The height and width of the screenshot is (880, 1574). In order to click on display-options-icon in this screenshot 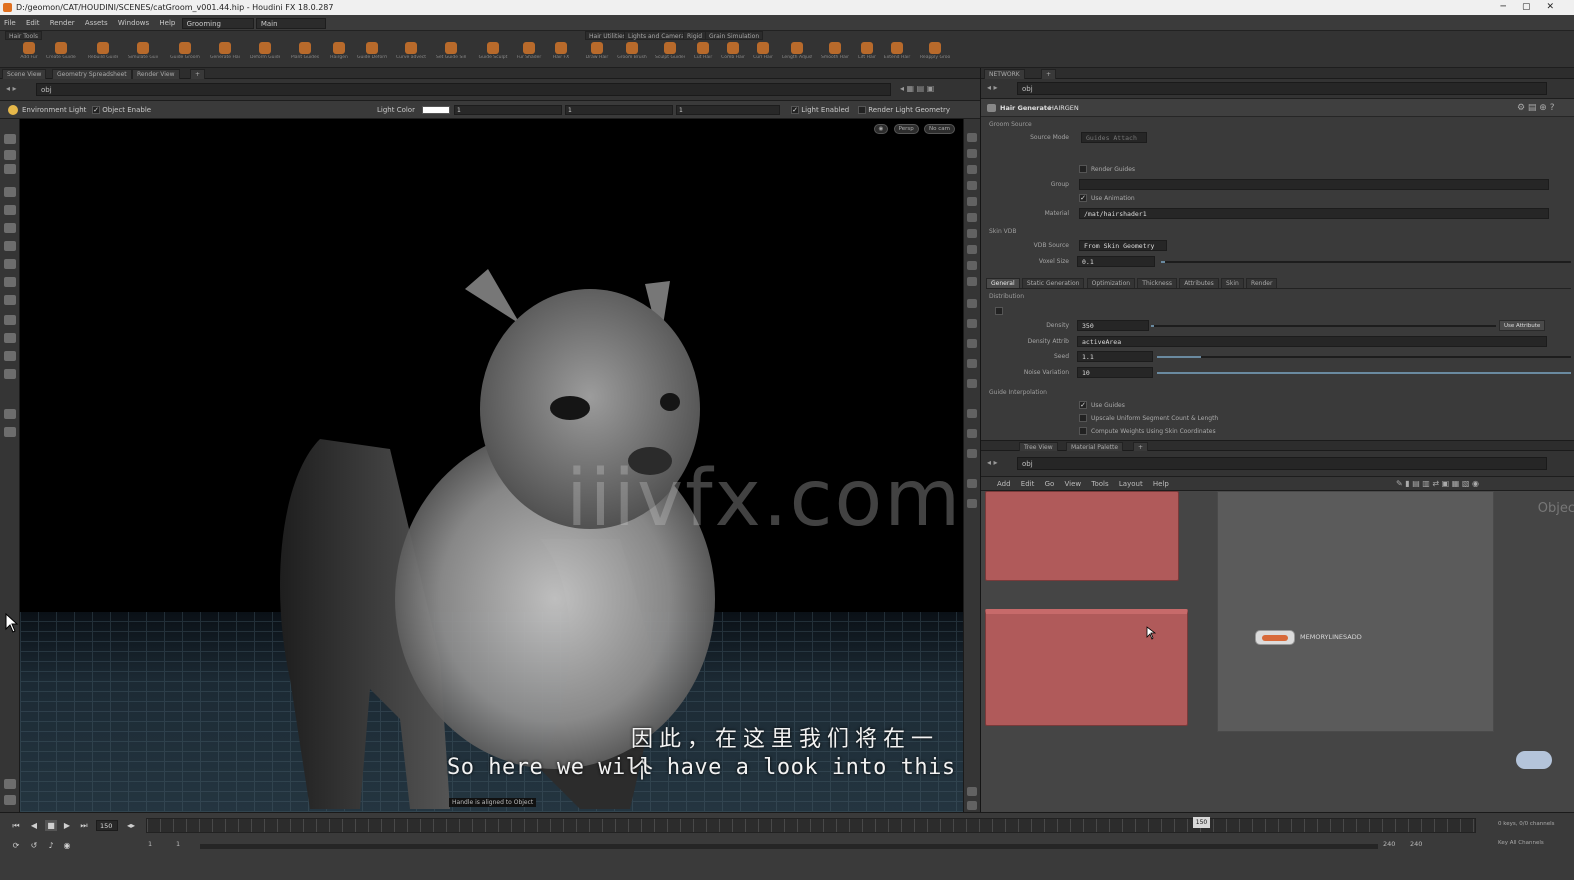, I will do `click(10, 432)`.